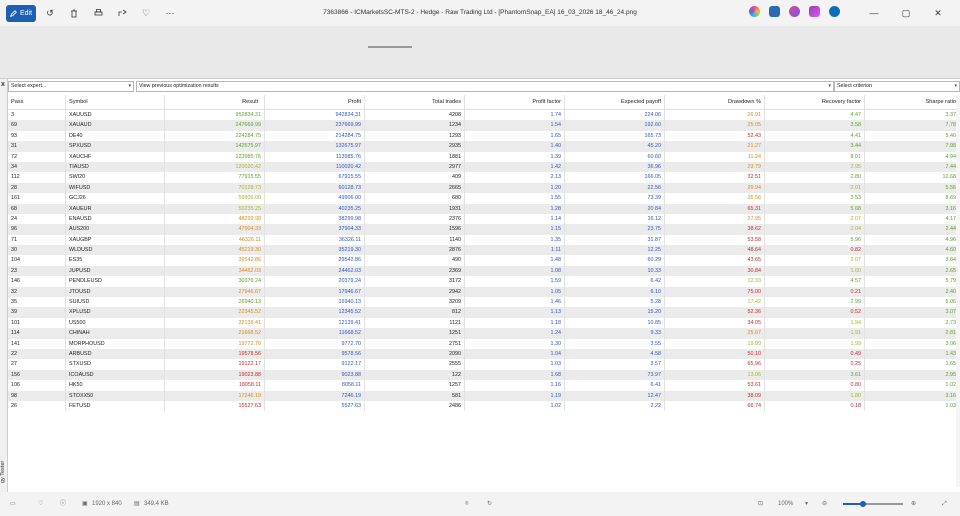 This screenshot has width=960, height=516. Describe the element at coordinates (944, 504) in the screenshot. I see `fullscreen-icon: ⤢` at that location.